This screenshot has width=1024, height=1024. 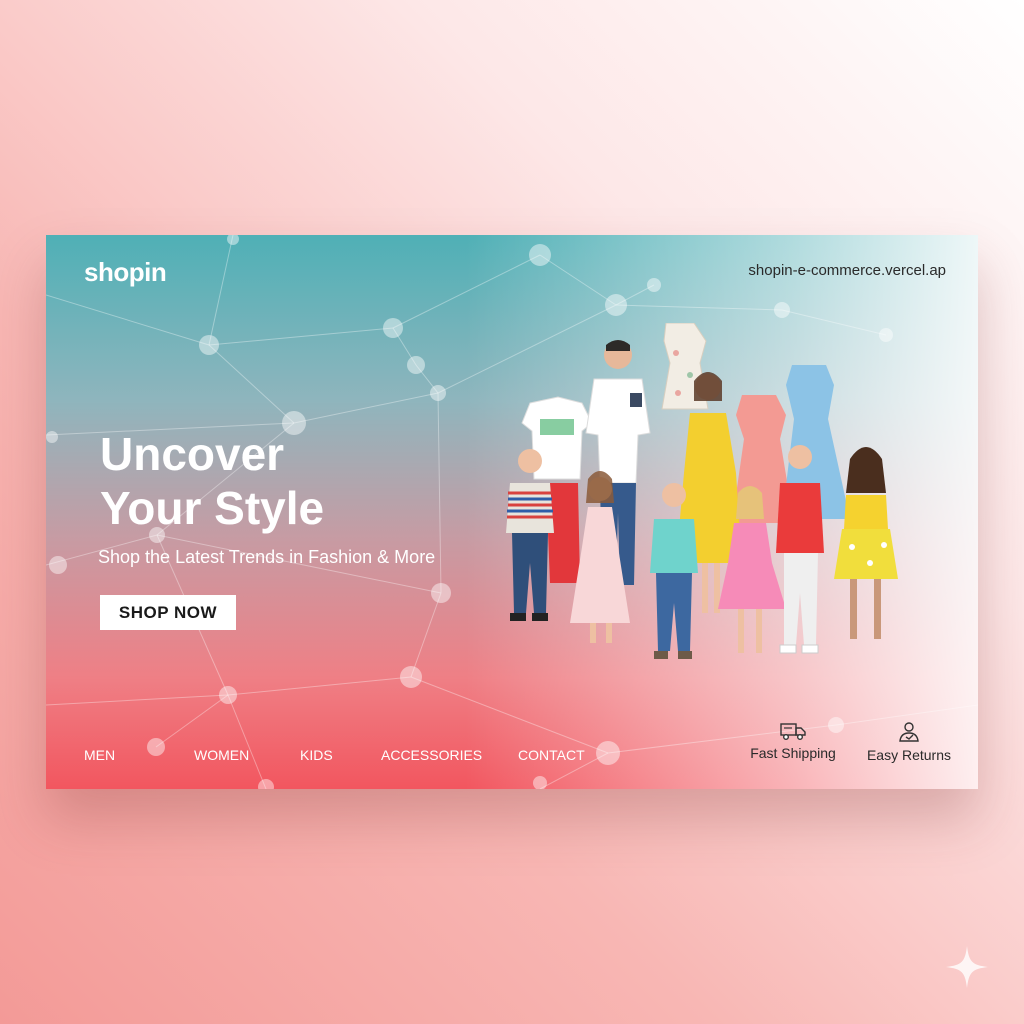 I want to click on headline-line-1: Uncover, so click(x=192, y=454).